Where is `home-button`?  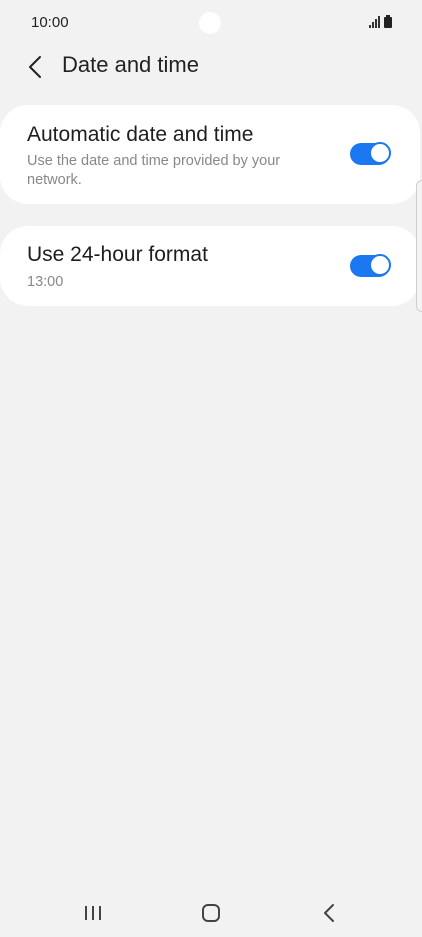 home-button is located at coordinates (211, 913).